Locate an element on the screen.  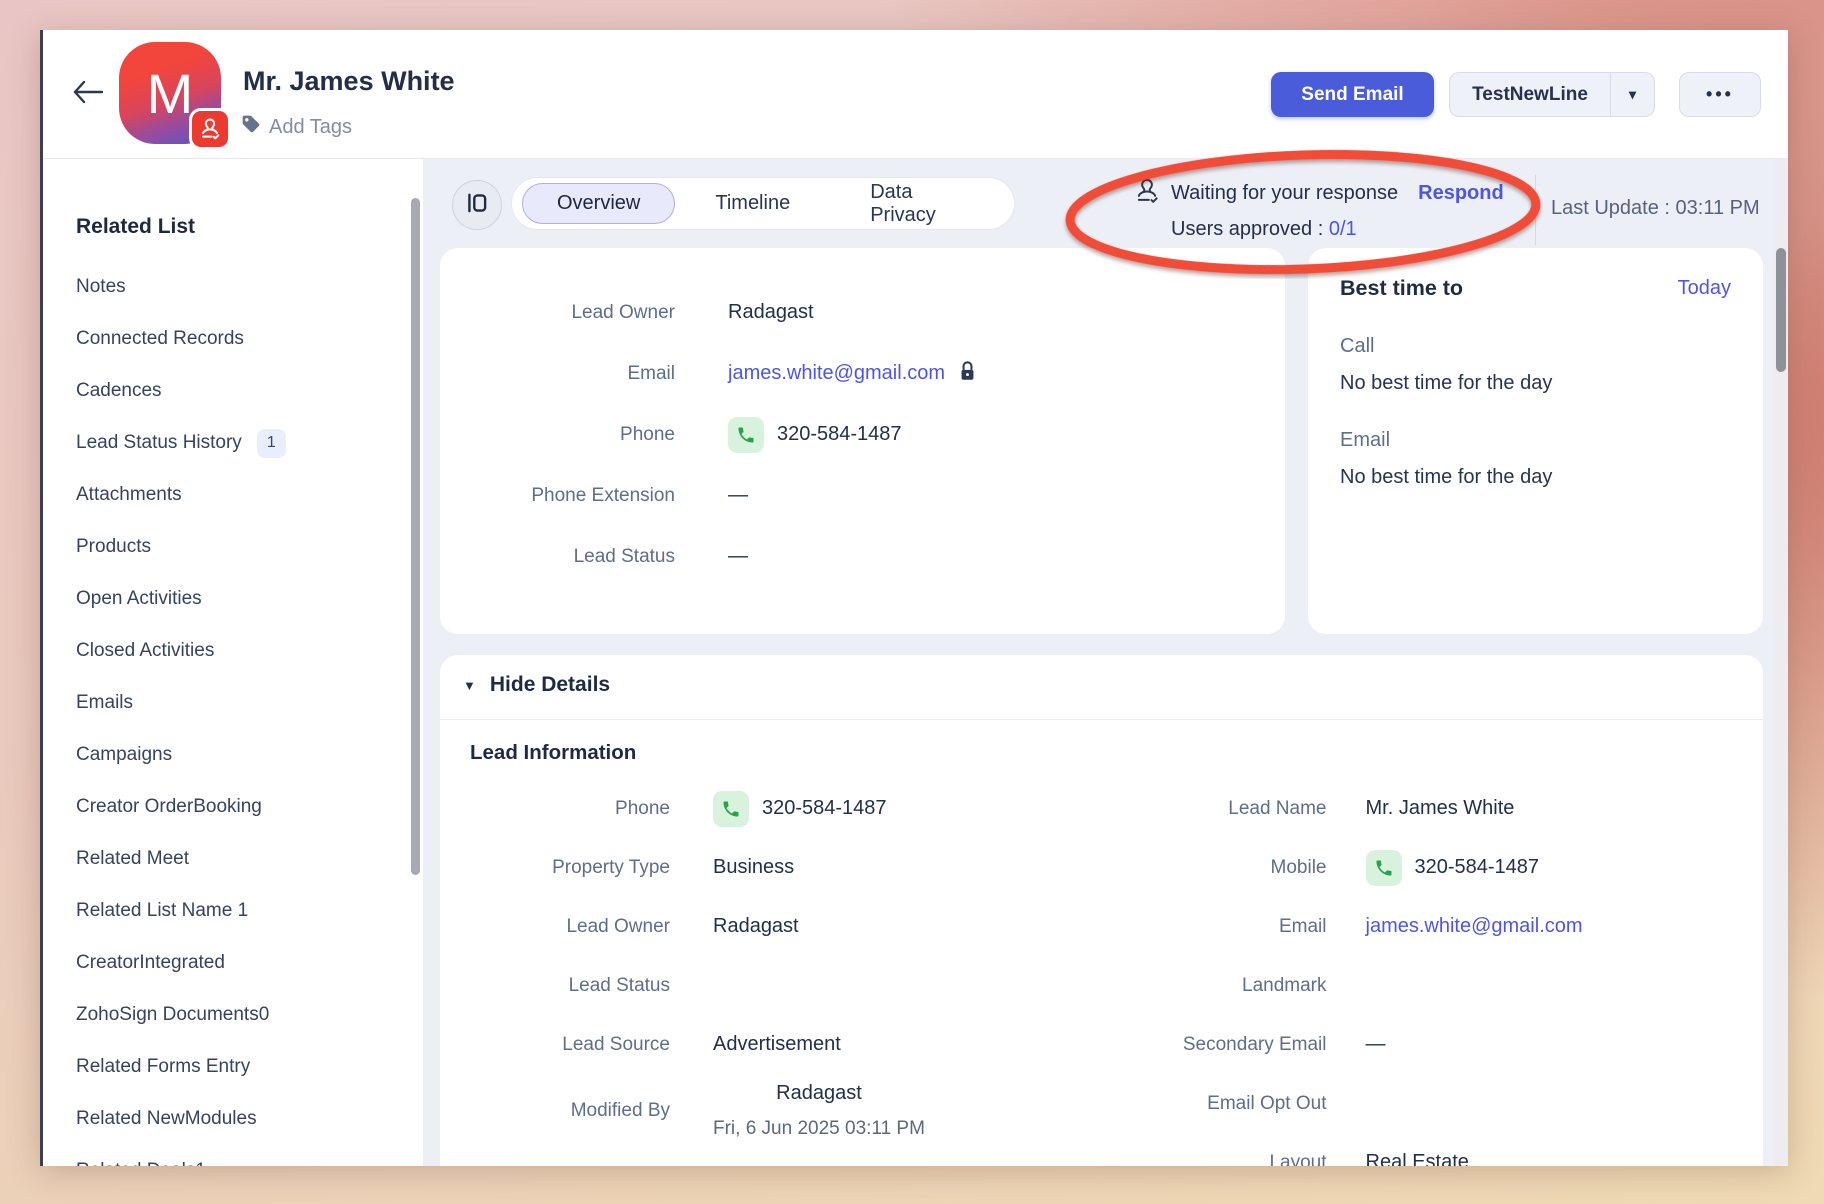
field-secondary-email: Secondary Email — is located at coordinates (1284, 1044).